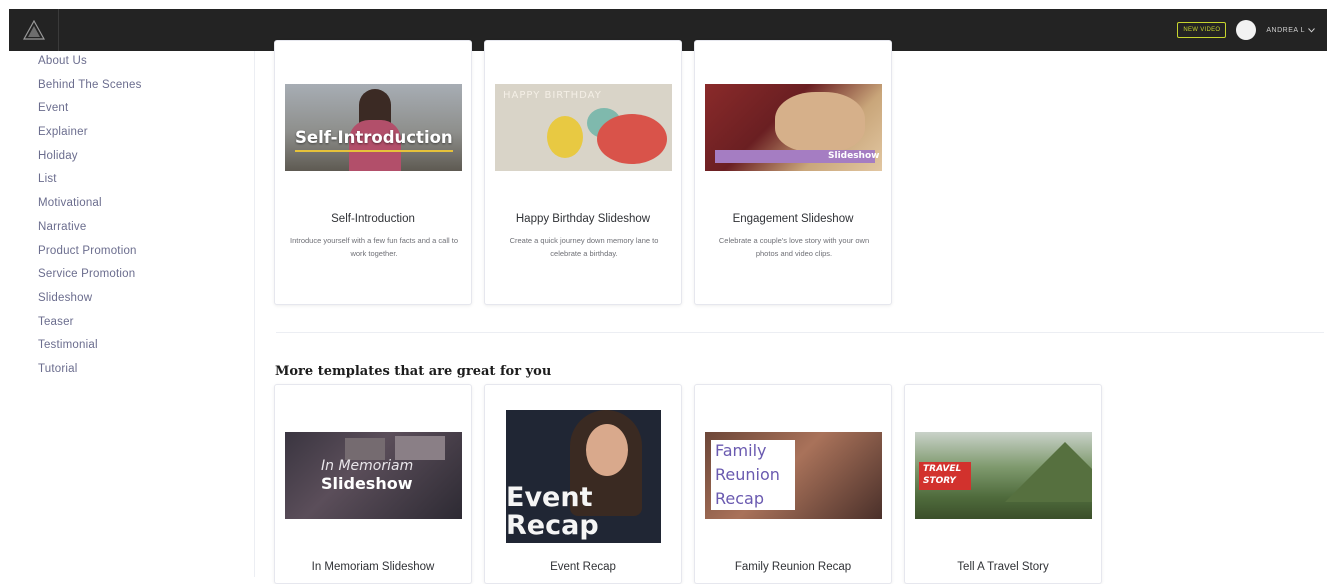  Describe the element at coordinates (374, 151) in the screenshot. I see `thumbnail-underline` at that location.